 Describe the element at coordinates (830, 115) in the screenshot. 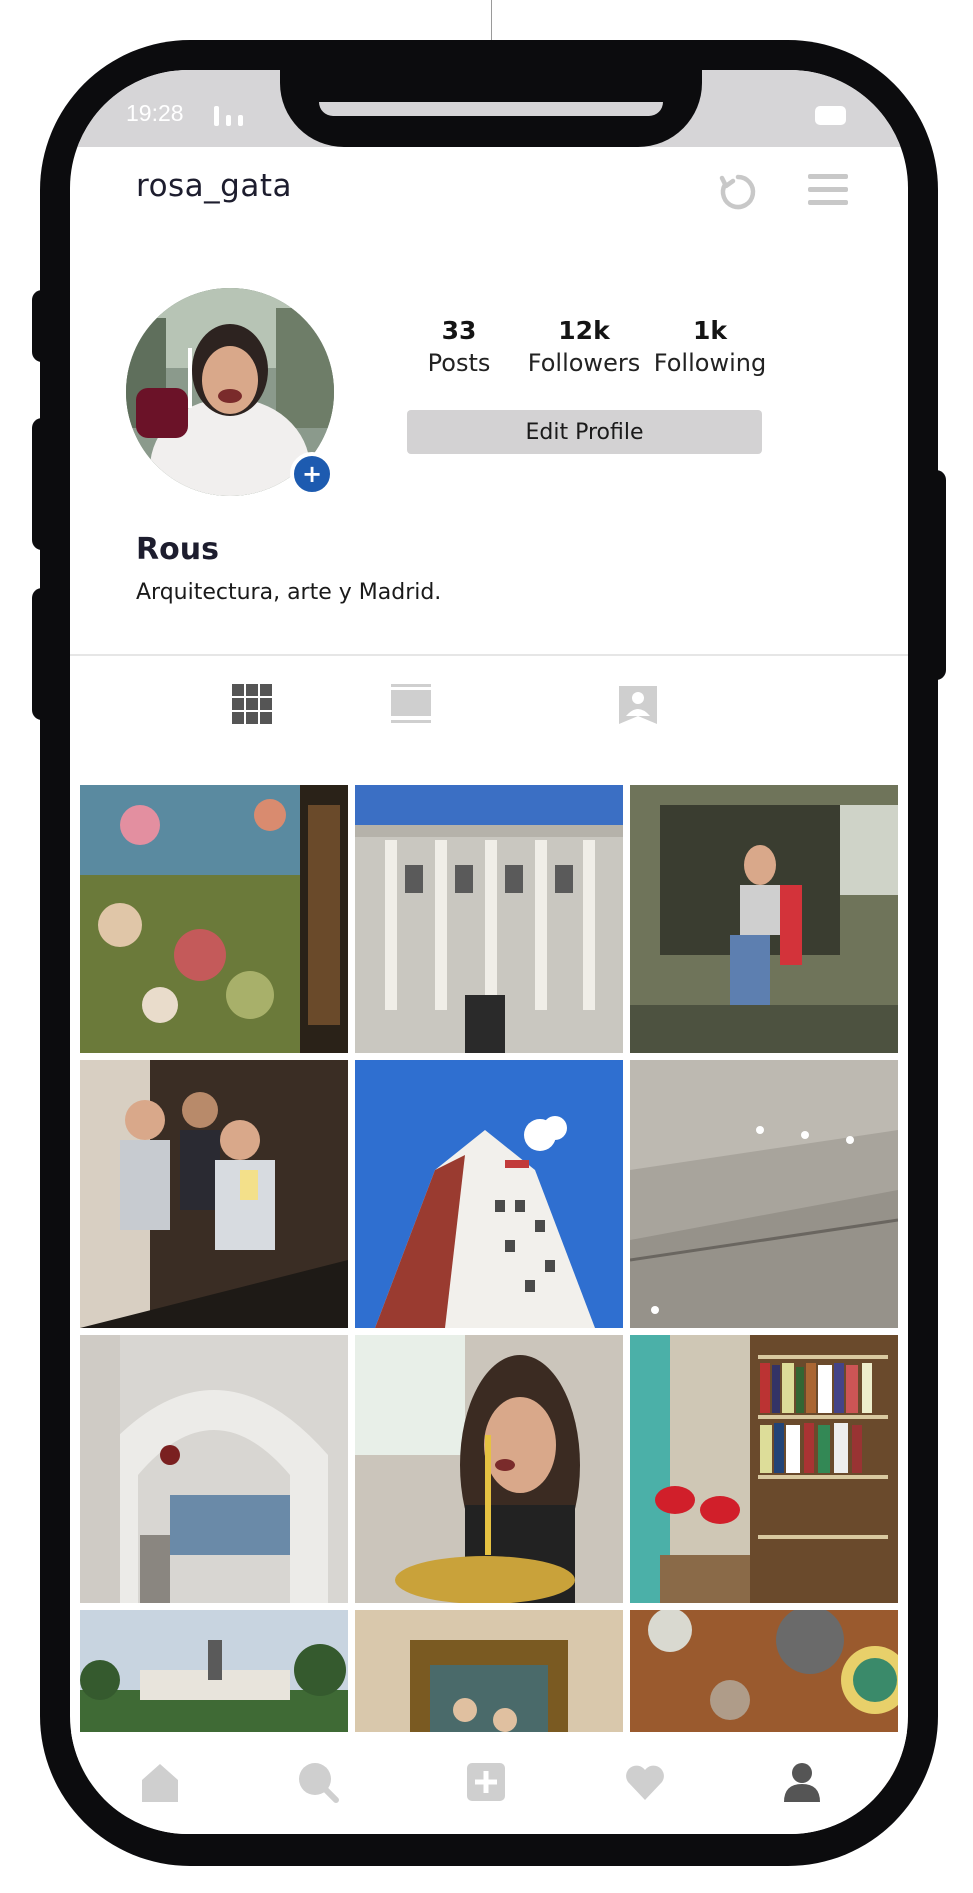

I see `battery-icon` at that location.